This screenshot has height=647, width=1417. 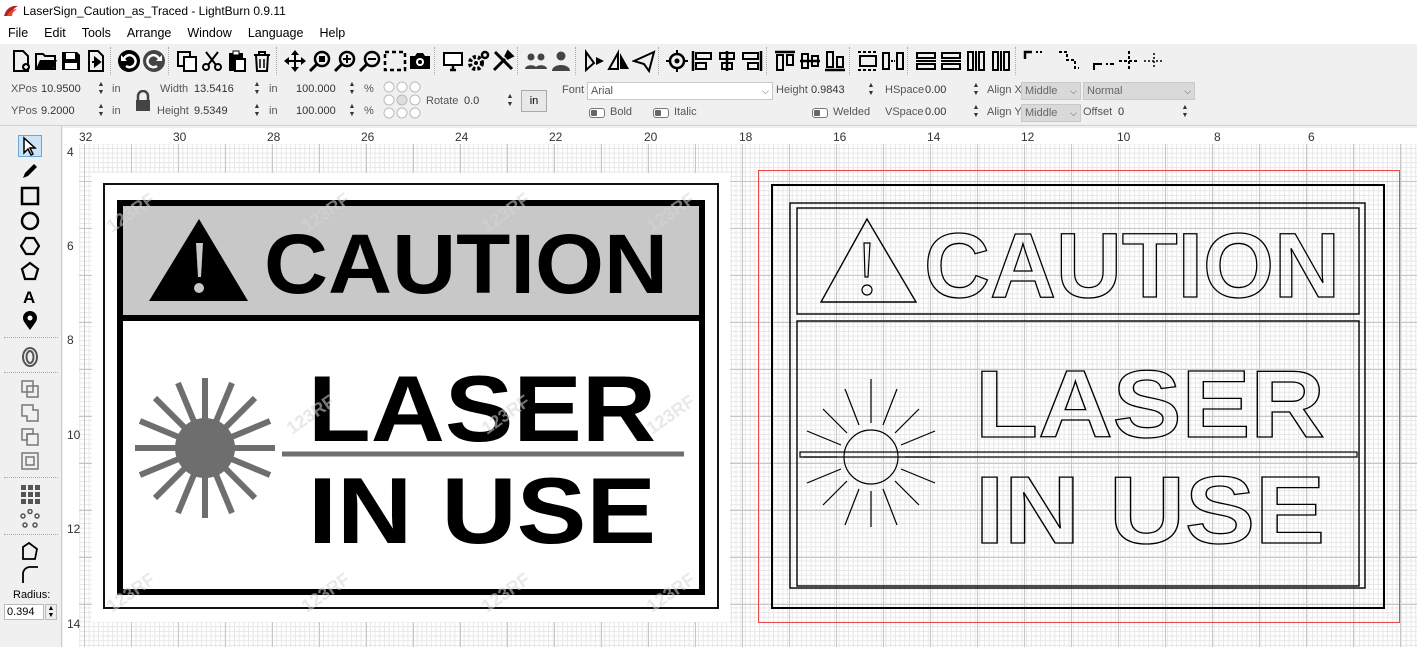 I want to click on aligny-select: Middle ⌵, so click(x=1051, y=113).